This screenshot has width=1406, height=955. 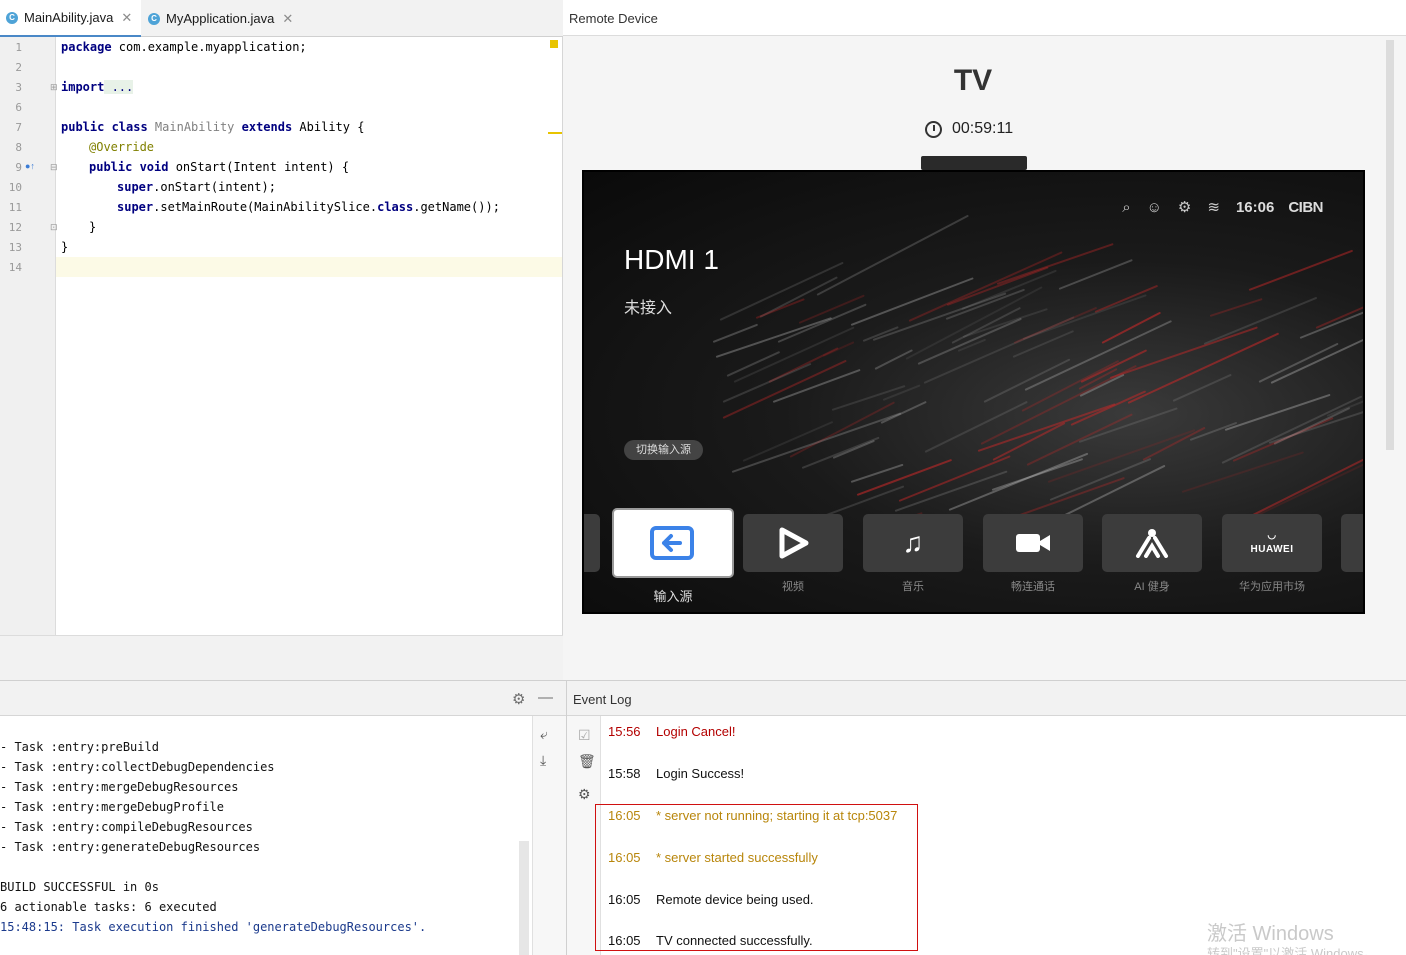 What do you see at coordinates (913, 587) in the screenshot?
I see `app-label: 音乐` at bounding box center [913, 587].